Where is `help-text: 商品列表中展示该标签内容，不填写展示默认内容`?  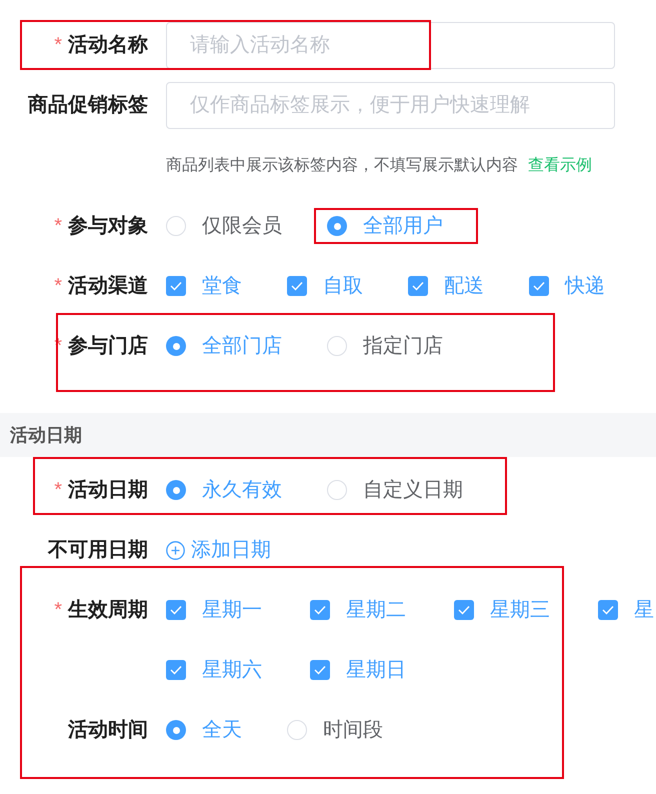 help-text: 商品列表中展示该标签内容，不填写展示默认内容 is located at coordinates (342, 166).